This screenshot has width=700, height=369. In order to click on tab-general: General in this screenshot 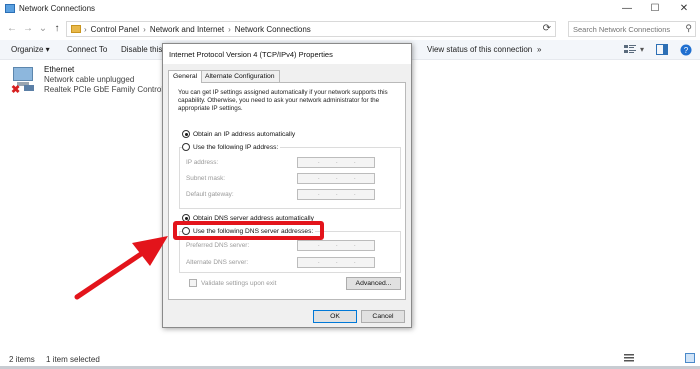, I will do `click(185, 76)`.